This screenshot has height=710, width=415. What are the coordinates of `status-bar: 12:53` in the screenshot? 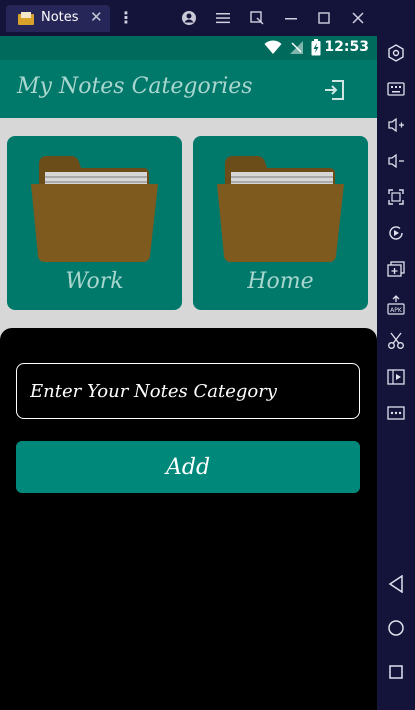 It's located at (188, 48).